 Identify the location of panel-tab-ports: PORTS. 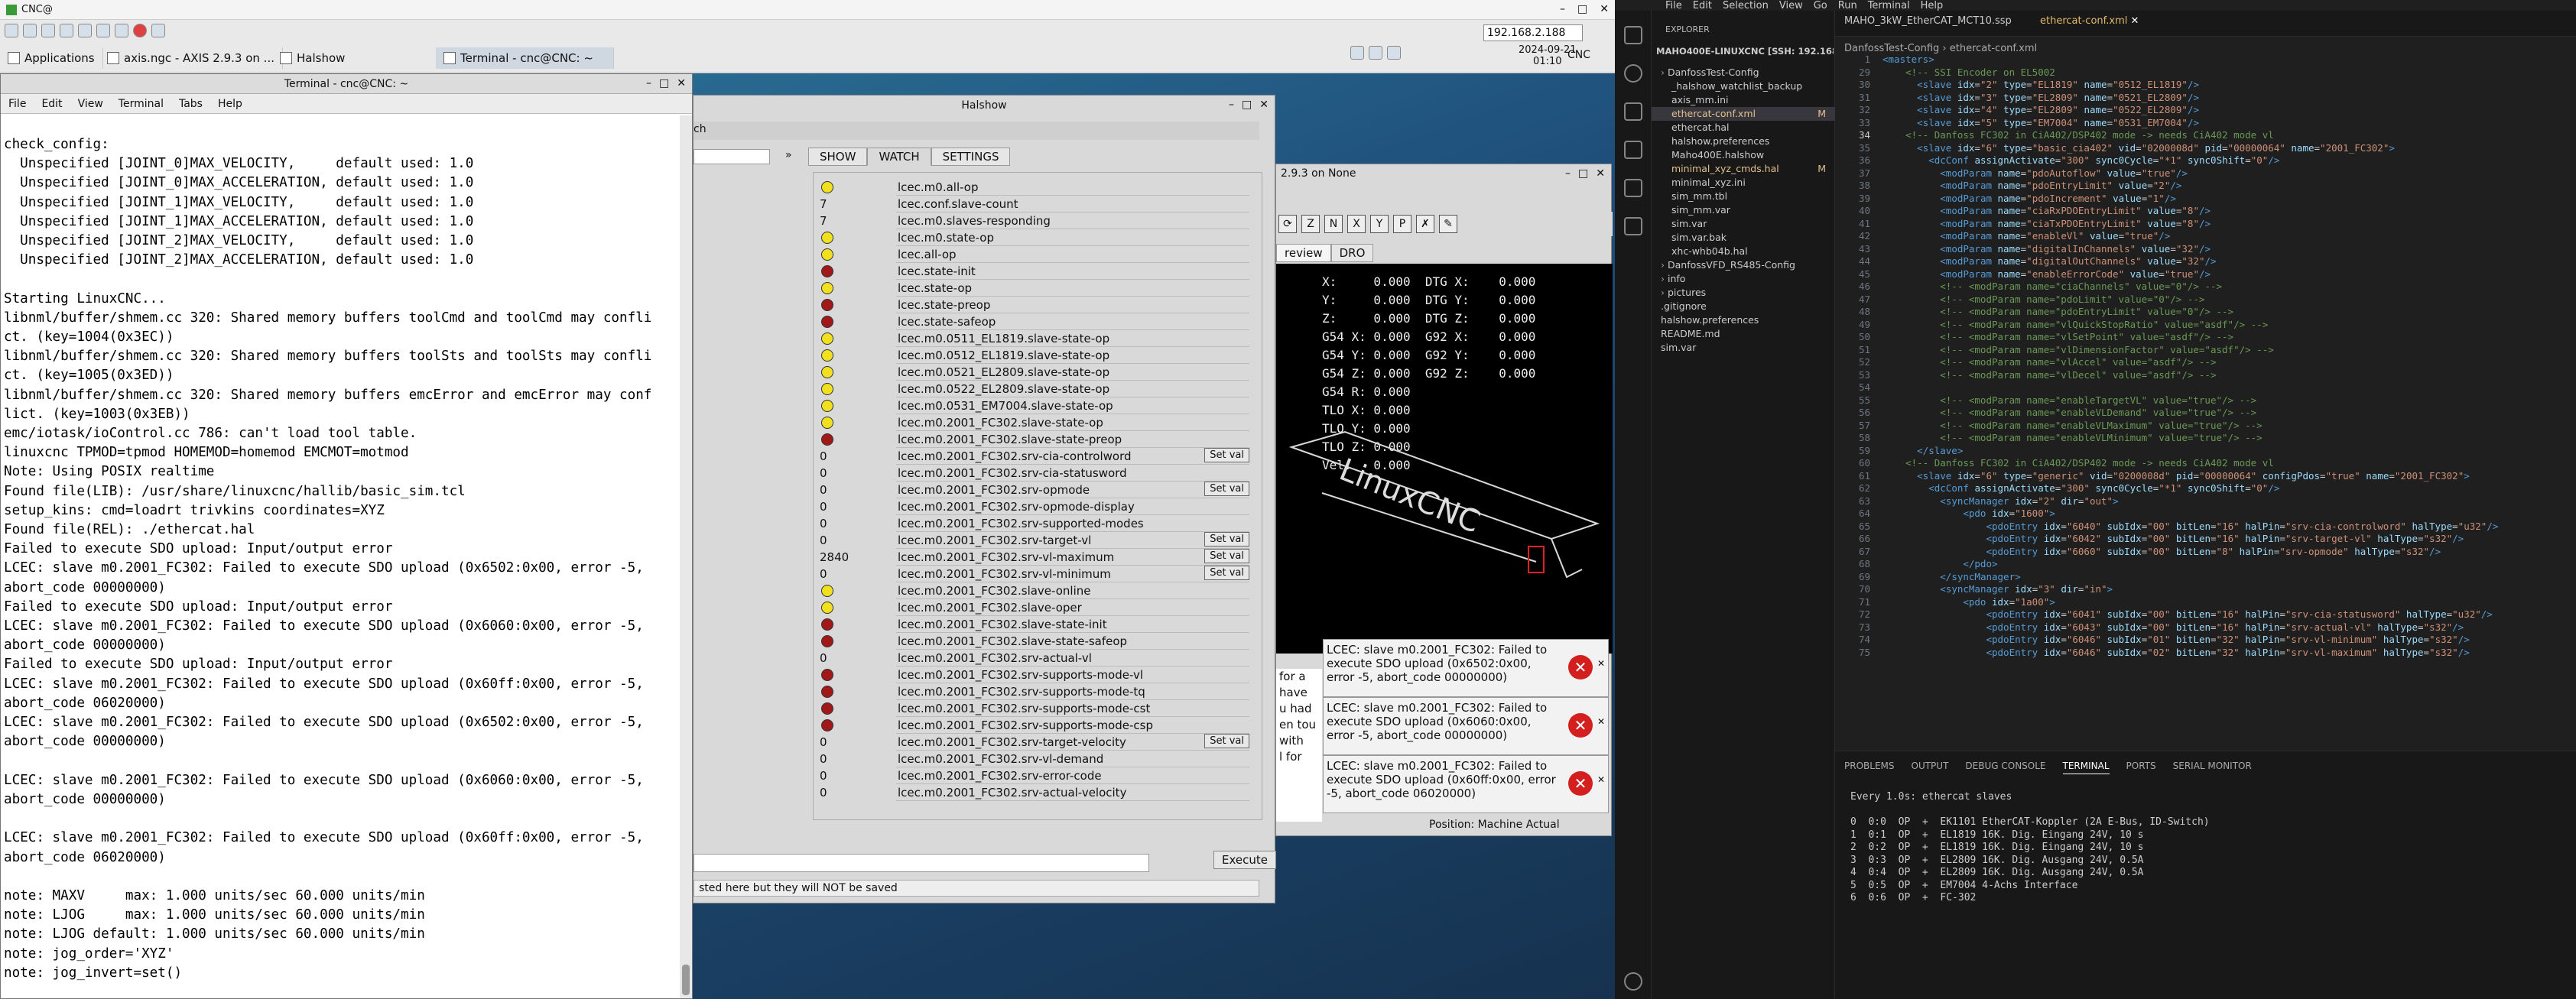
(2141, 766).